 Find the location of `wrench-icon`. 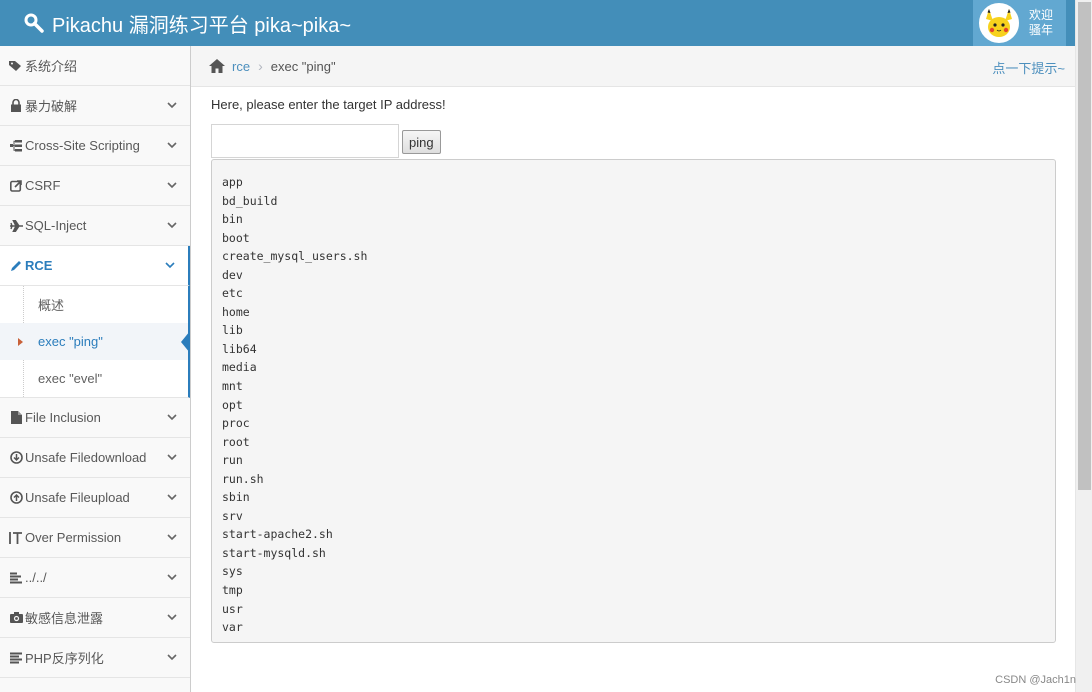

wrench-icon is located at coordinates (34, 23).